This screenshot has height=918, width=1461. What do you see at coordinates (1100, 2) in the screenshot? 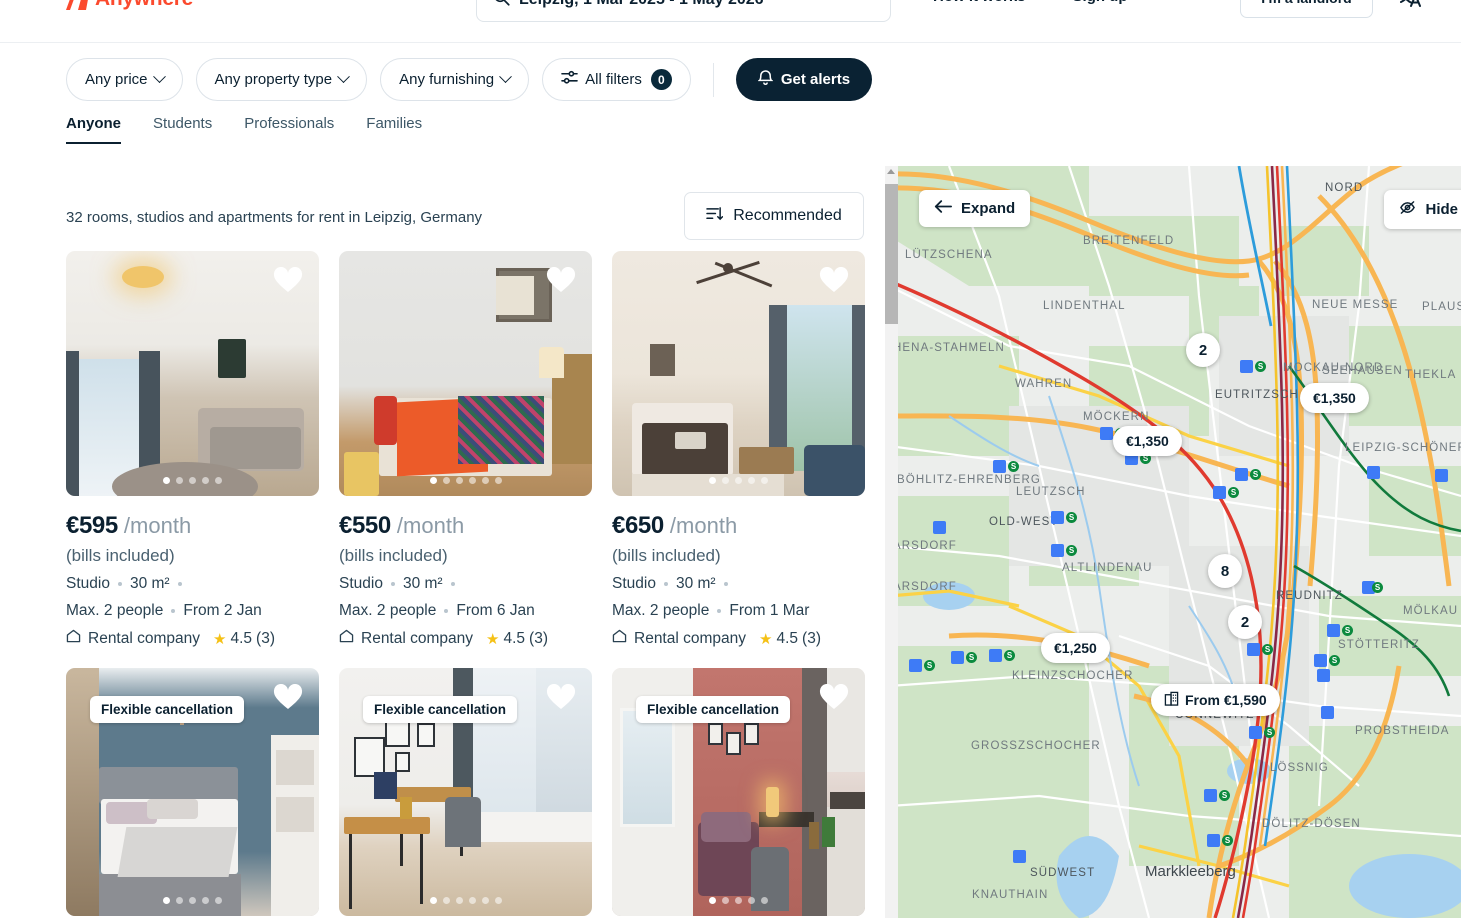
I see `nav-sign-up: Sign up` at bounding box center [1100, 2].